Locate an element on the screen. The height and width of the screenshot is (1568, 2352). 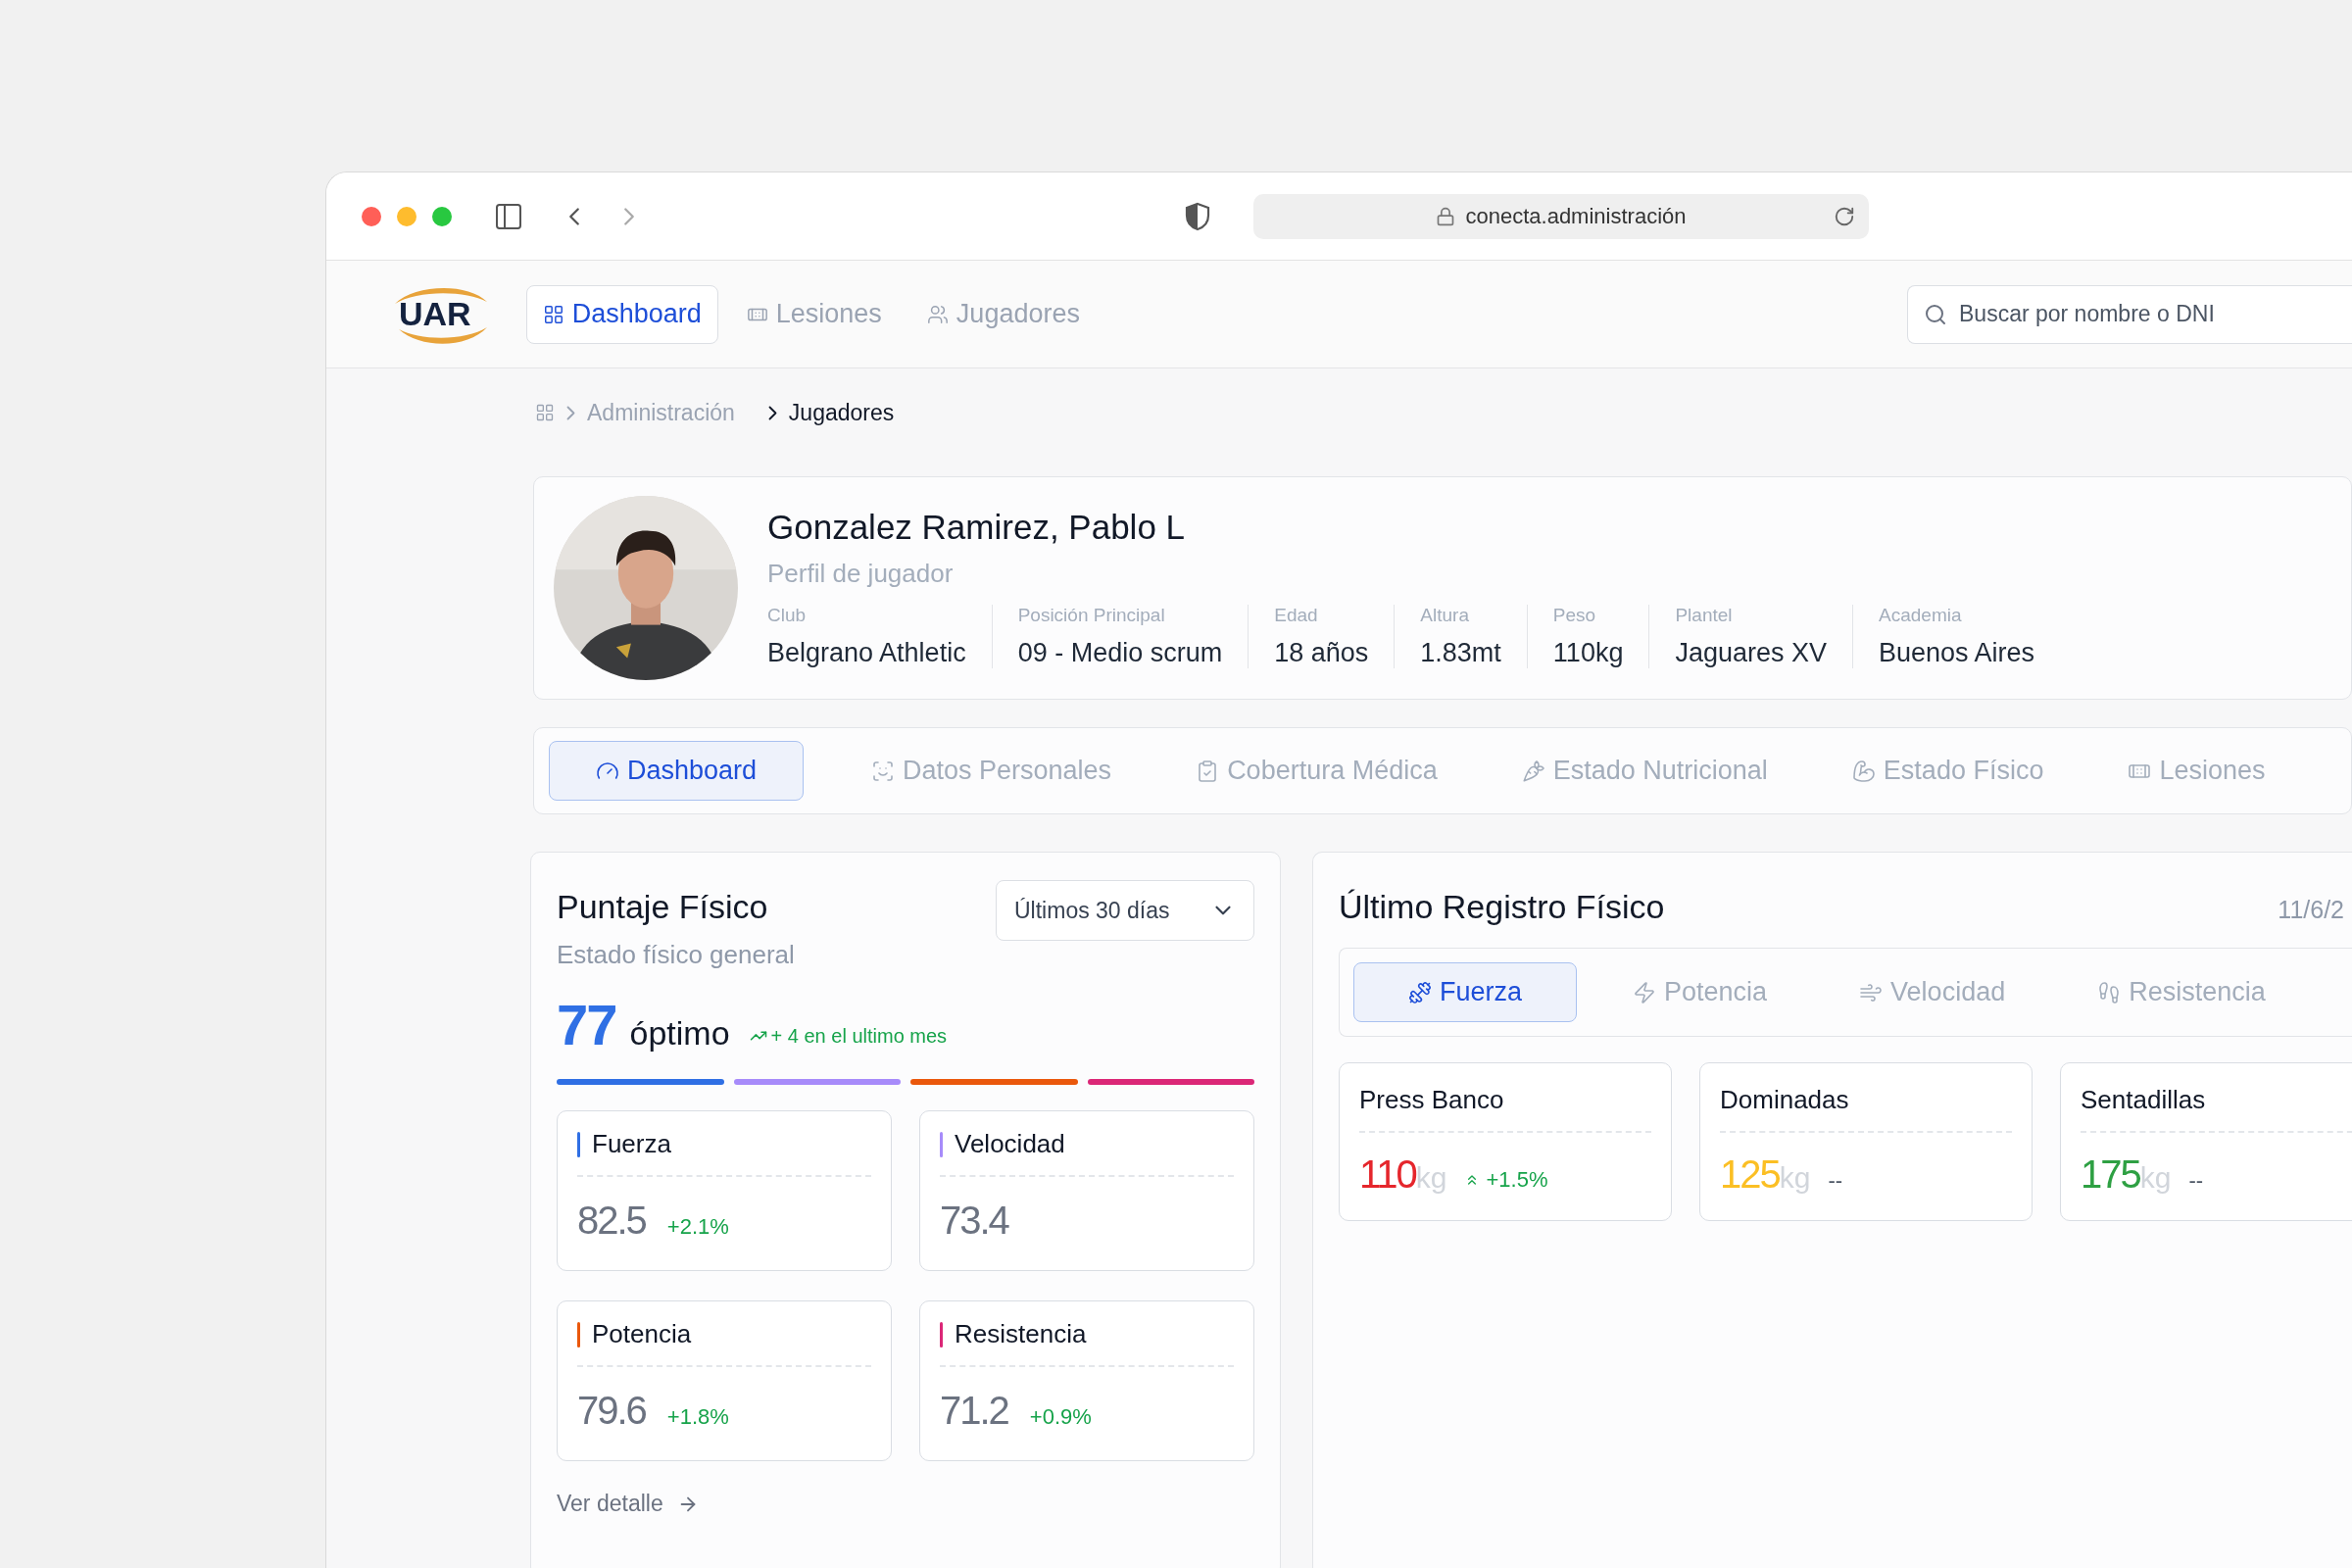
lock-icon is located at coordinates (1446, 216).